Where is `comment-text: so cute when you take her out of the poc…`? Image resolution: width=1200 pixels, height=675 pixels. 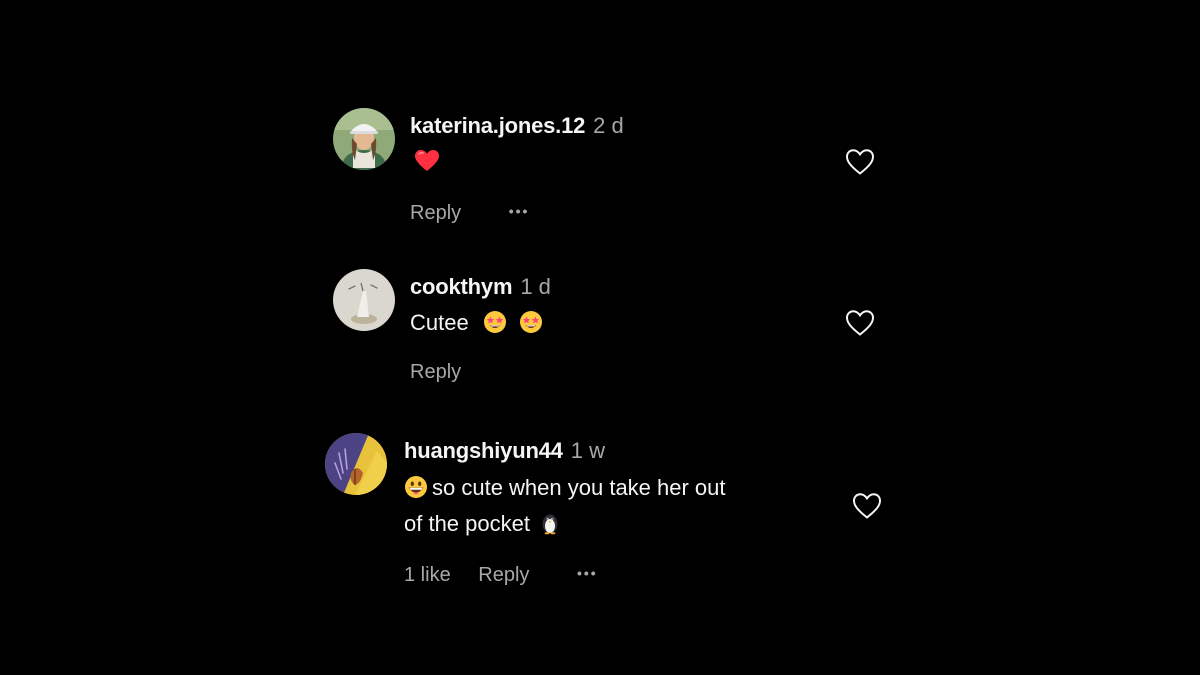
comment-text: so cute when you take her out of the poc… is located at coordinates (565, 506).